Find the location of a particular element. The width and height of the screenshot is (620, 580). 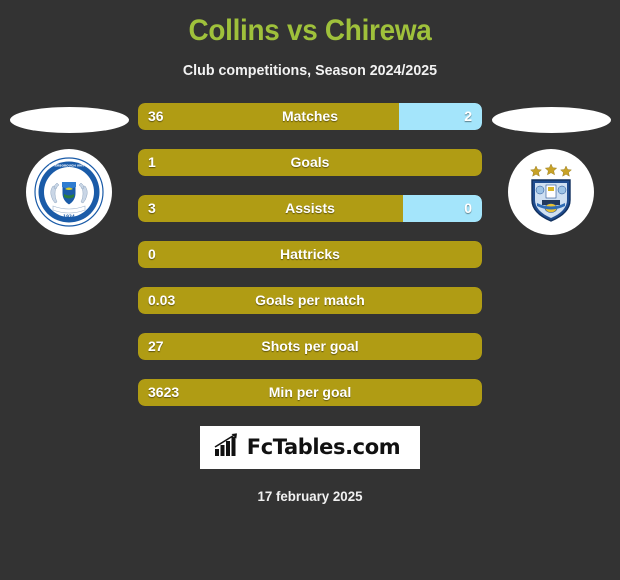

generated-date: 17 february 2025 is located at coordinates (310, 496).